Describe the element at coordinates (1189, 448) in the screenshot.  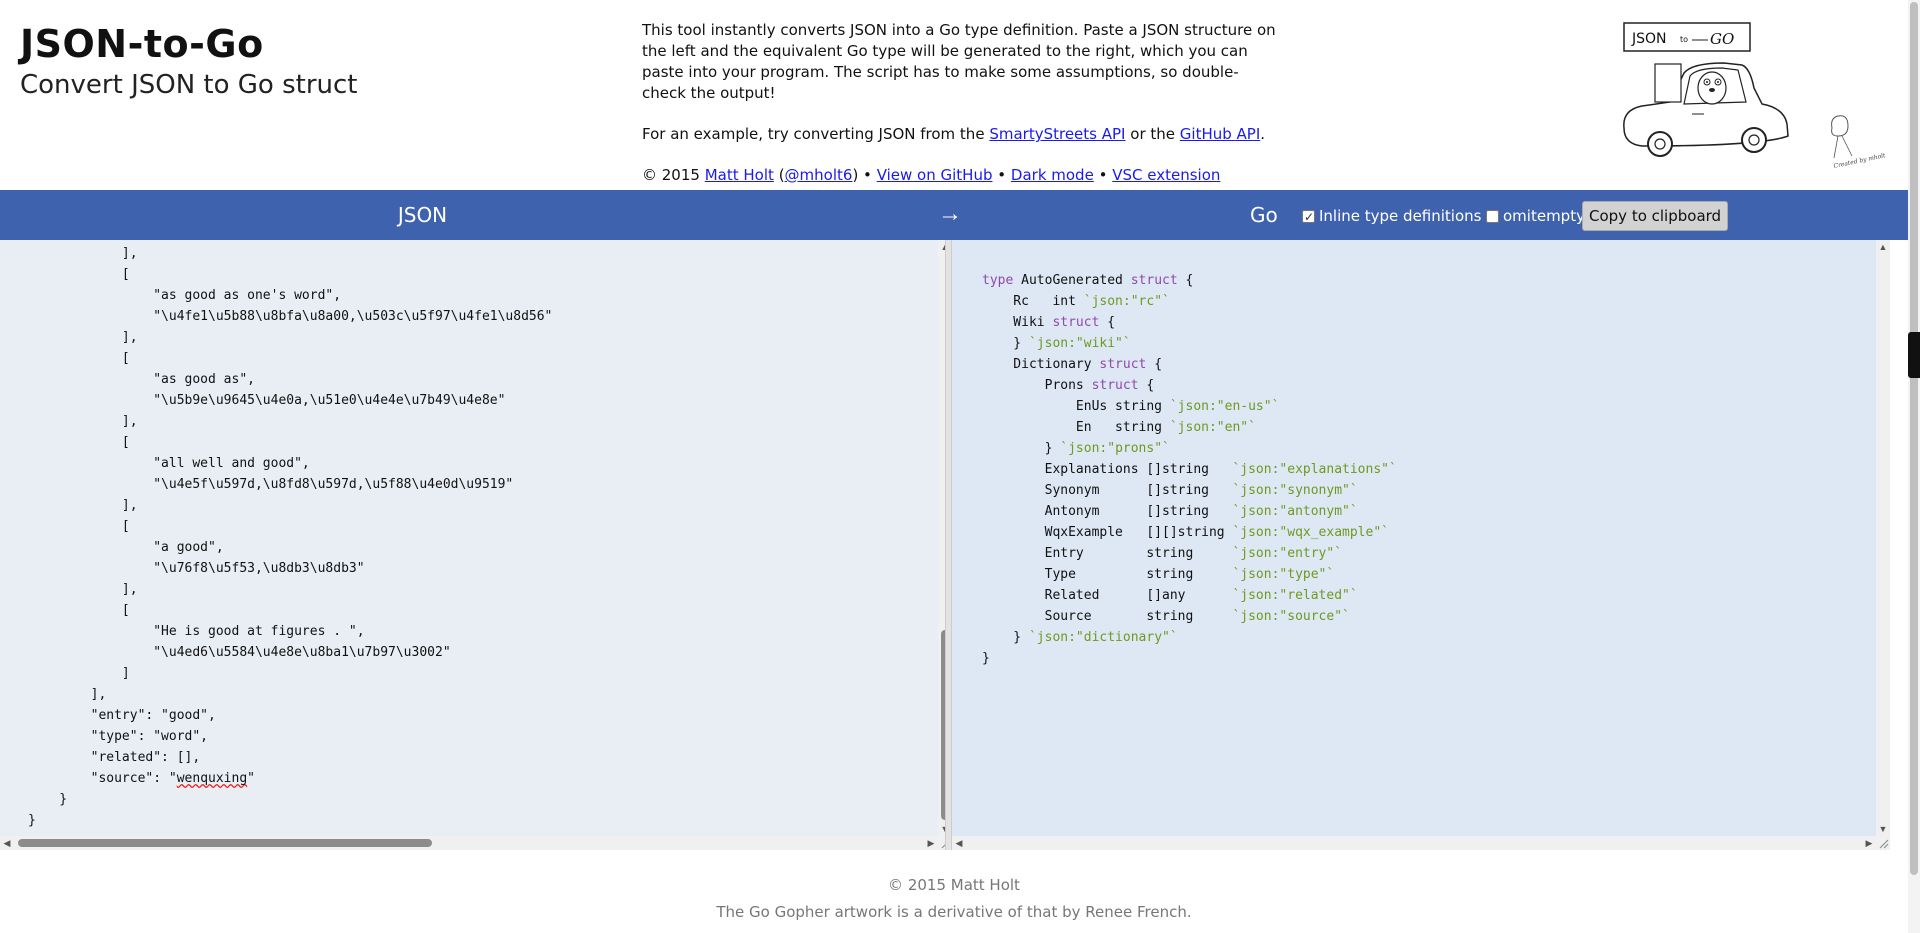
I see `go-code-line: } `json:"prons"`` at that location.